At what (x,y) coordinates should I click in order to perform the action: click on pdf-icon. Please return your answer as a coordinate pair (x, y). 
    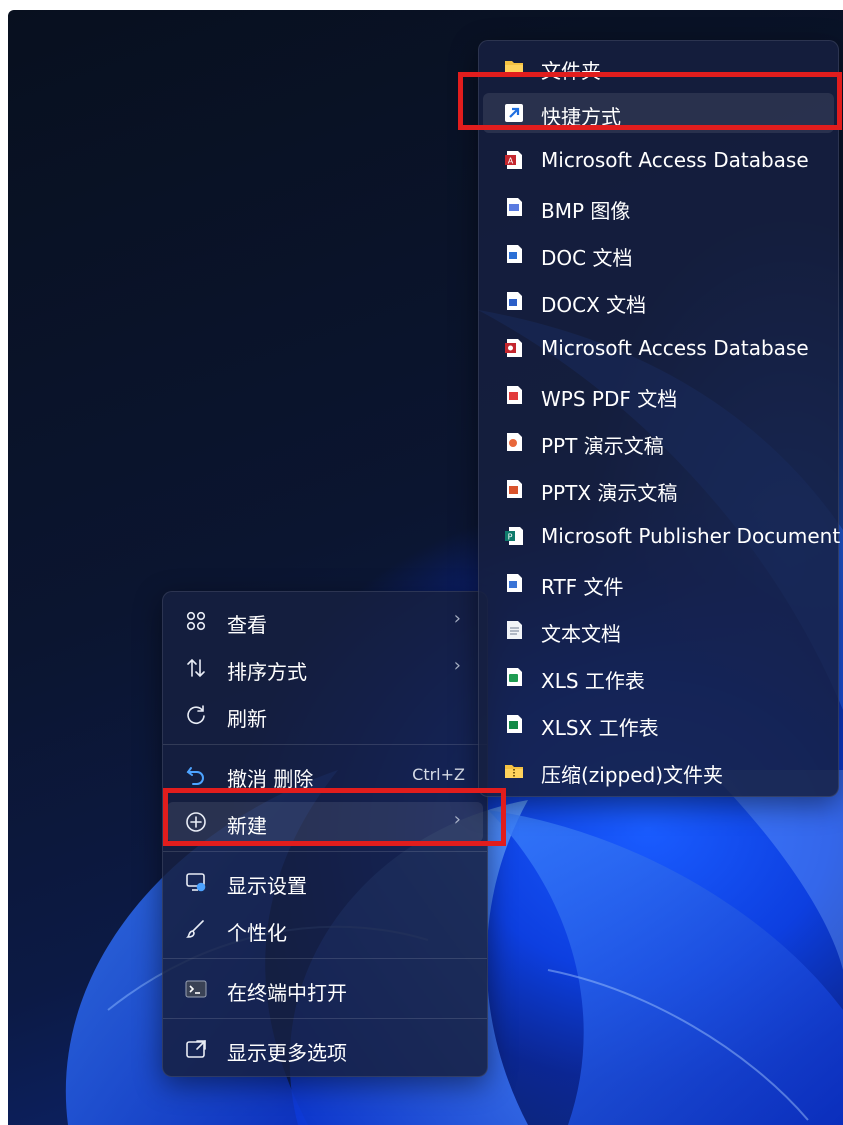
    Looking at the image, I should click on (514, 395).